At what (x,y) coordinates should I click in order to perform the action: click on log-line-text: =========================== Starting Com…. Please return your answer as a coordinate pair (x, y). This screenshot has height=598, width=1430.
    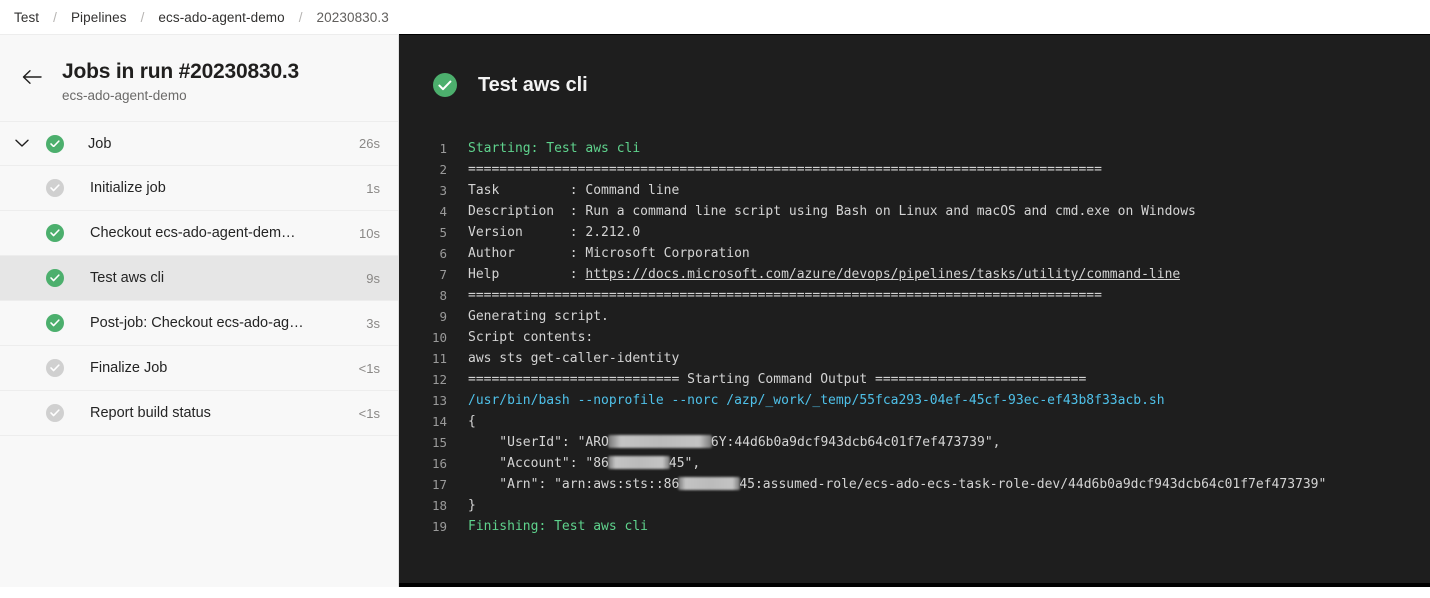
    Looking at the image, I should click on (777, 379).